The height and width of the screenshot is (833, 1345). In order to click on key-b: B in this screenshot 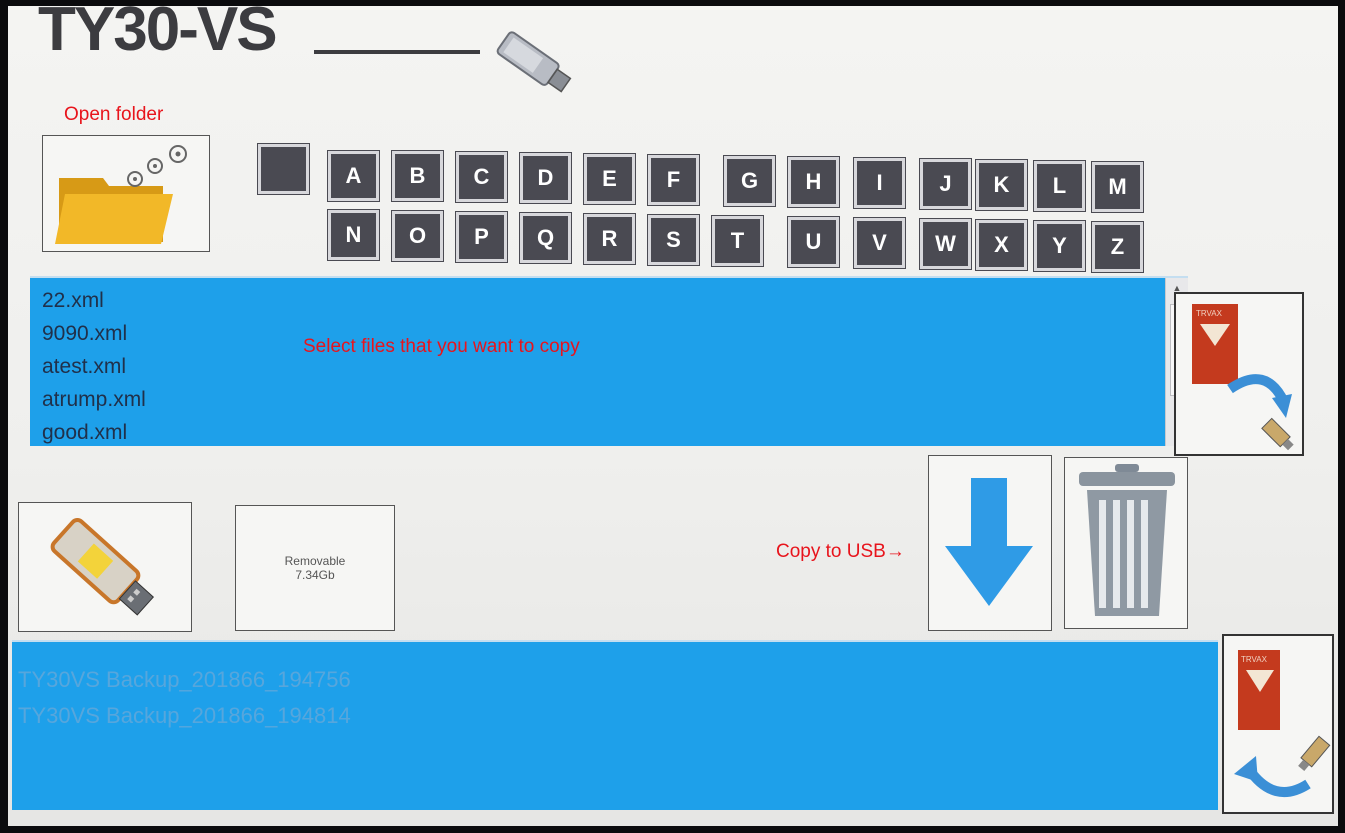, I will do `click(417, 176)`.